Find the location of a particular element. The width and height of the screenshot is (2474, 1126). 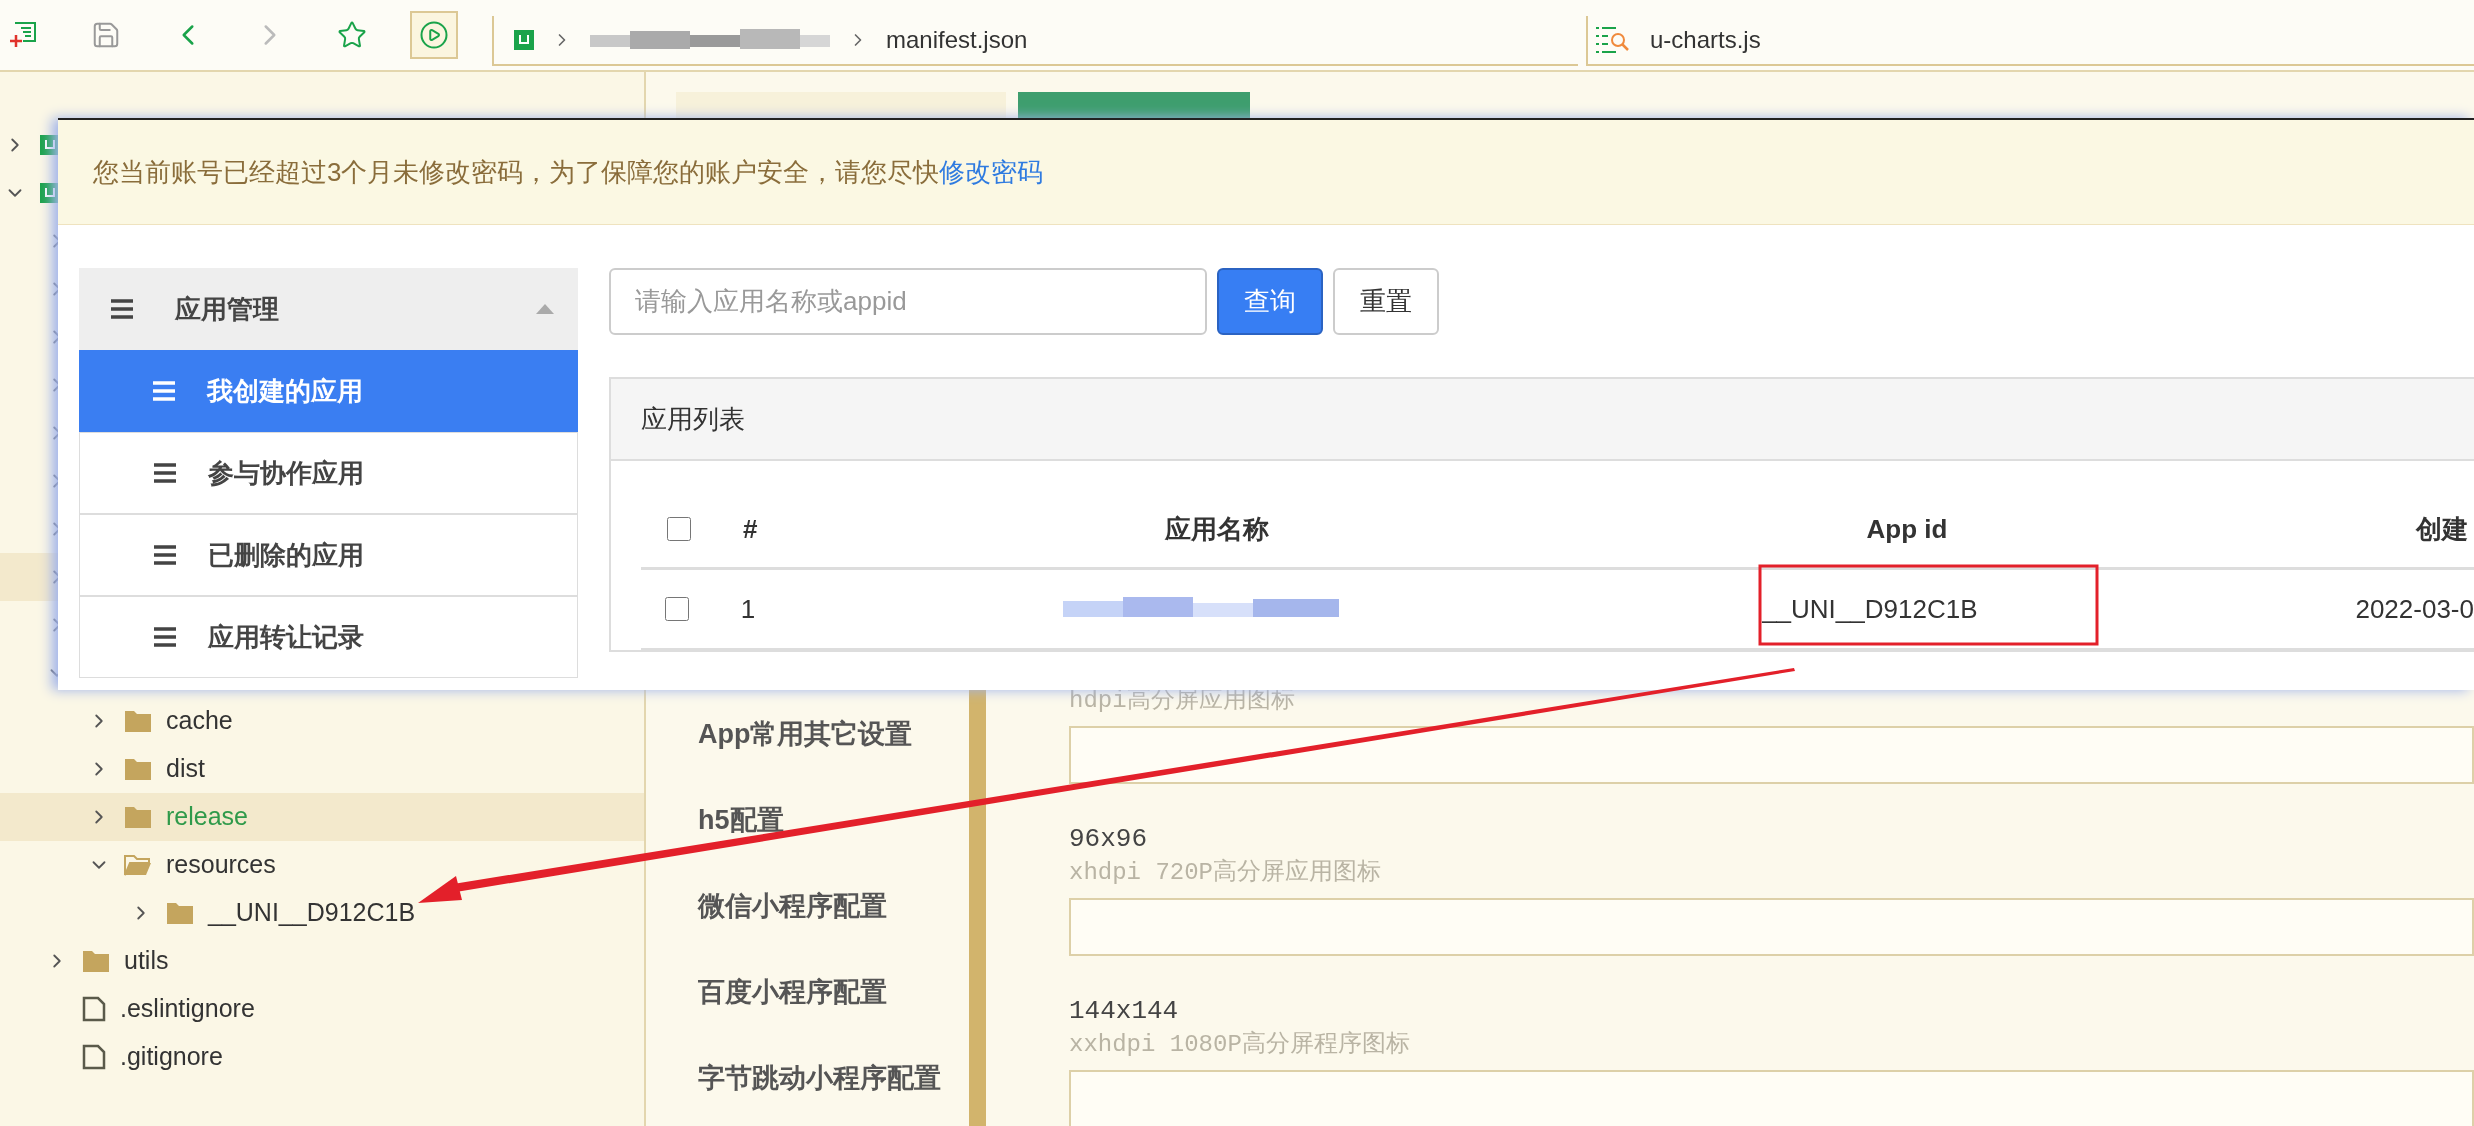

tree-label: cache is located at coordinates (199, 721).